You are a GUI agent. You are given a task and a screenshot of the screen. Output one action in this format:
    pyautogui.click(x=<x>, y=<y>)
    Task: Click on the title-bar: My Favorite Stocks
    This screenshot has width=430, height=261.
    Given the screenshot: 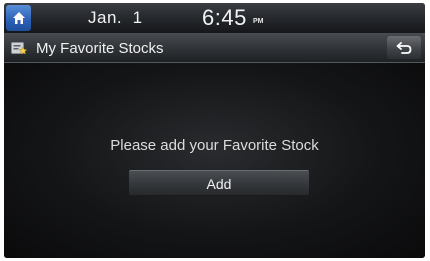 What is the action you would take?
    pyautogui.click(x=214, y=48)
    